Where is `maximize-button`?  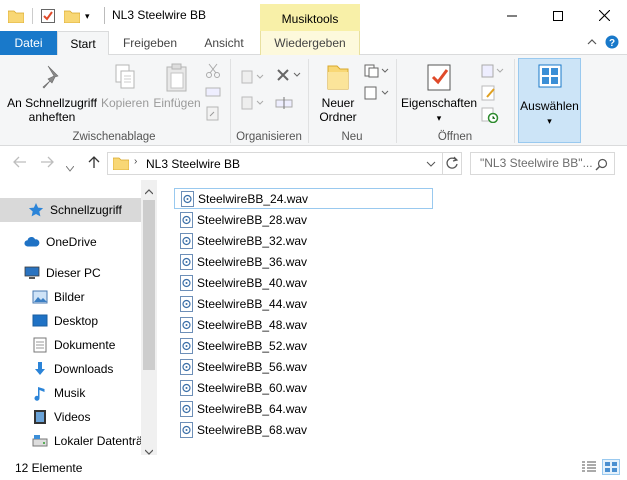
maximize-button is located at coordinates (558, 15).